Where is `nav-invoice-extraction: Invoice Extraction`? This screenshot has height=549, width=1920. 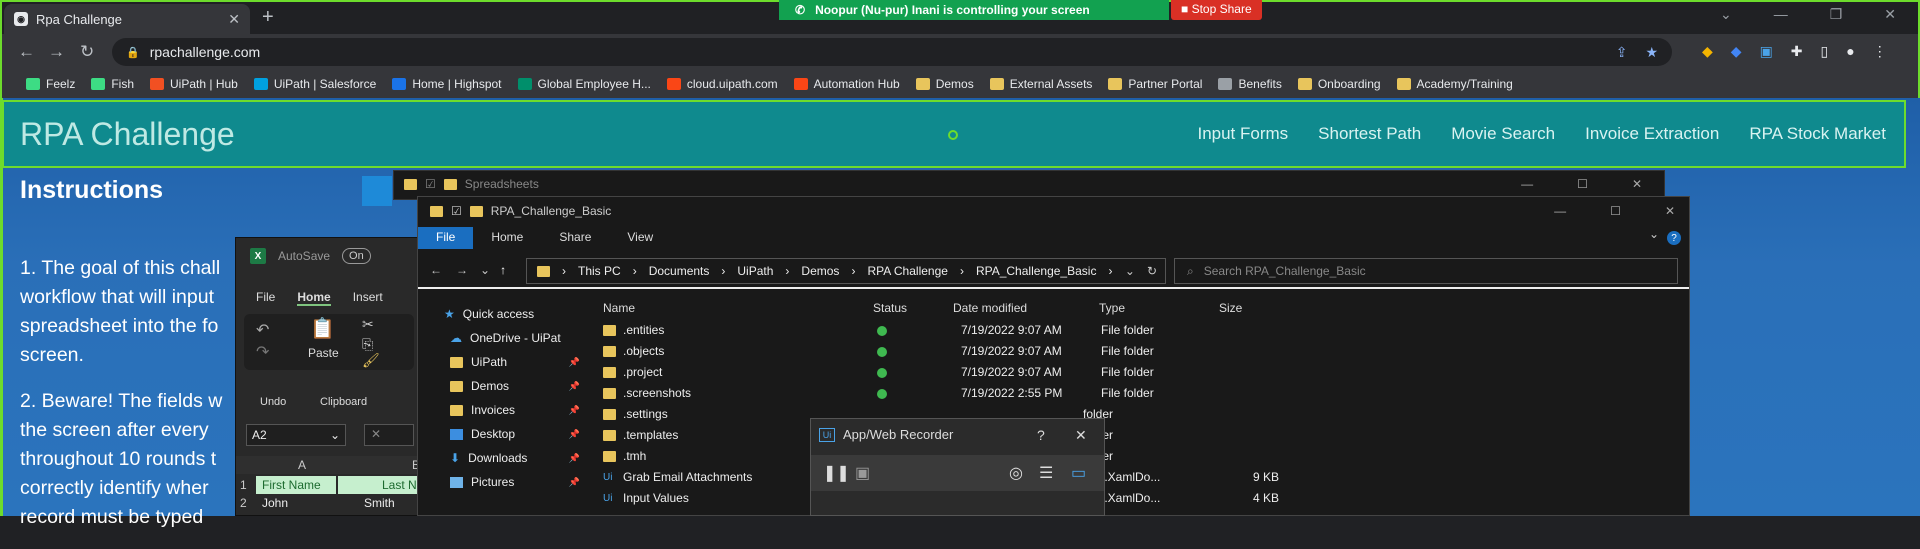 nav-invoice-extraction: Invoice Extraction is located at coordinates (1652, 134).